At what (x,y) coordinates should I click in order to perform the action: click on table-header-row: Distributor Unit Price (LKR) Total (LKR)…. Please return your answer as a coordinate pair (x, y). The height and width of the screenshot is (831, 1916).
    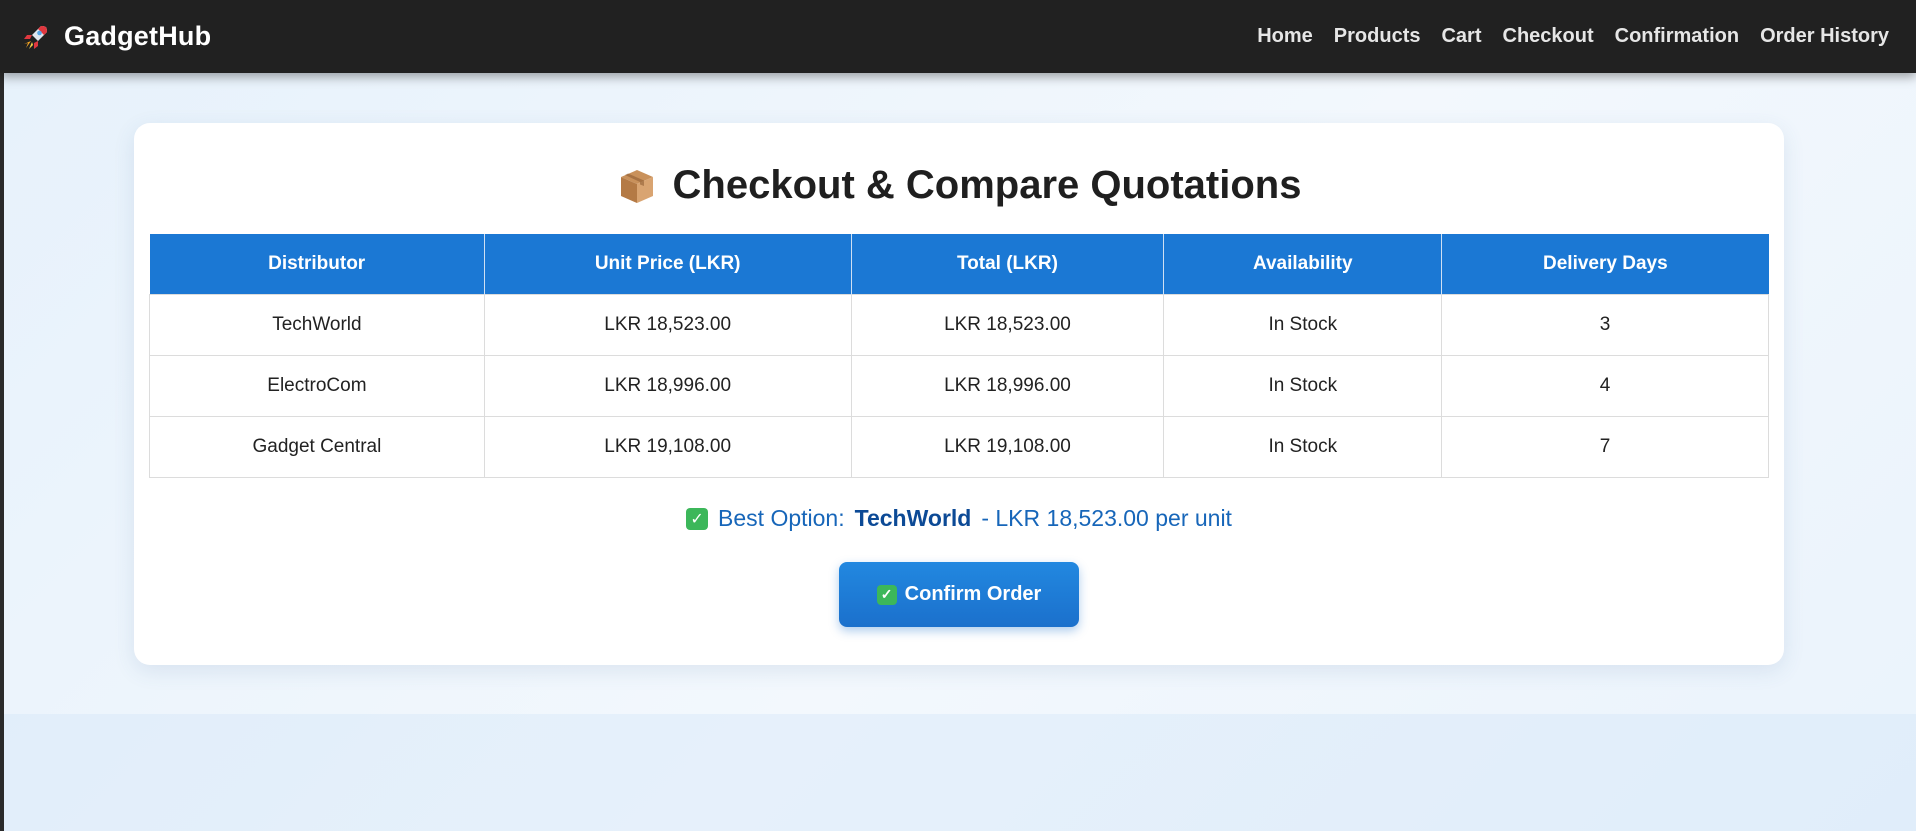
    Looking at the image, I should click on (959, 264).